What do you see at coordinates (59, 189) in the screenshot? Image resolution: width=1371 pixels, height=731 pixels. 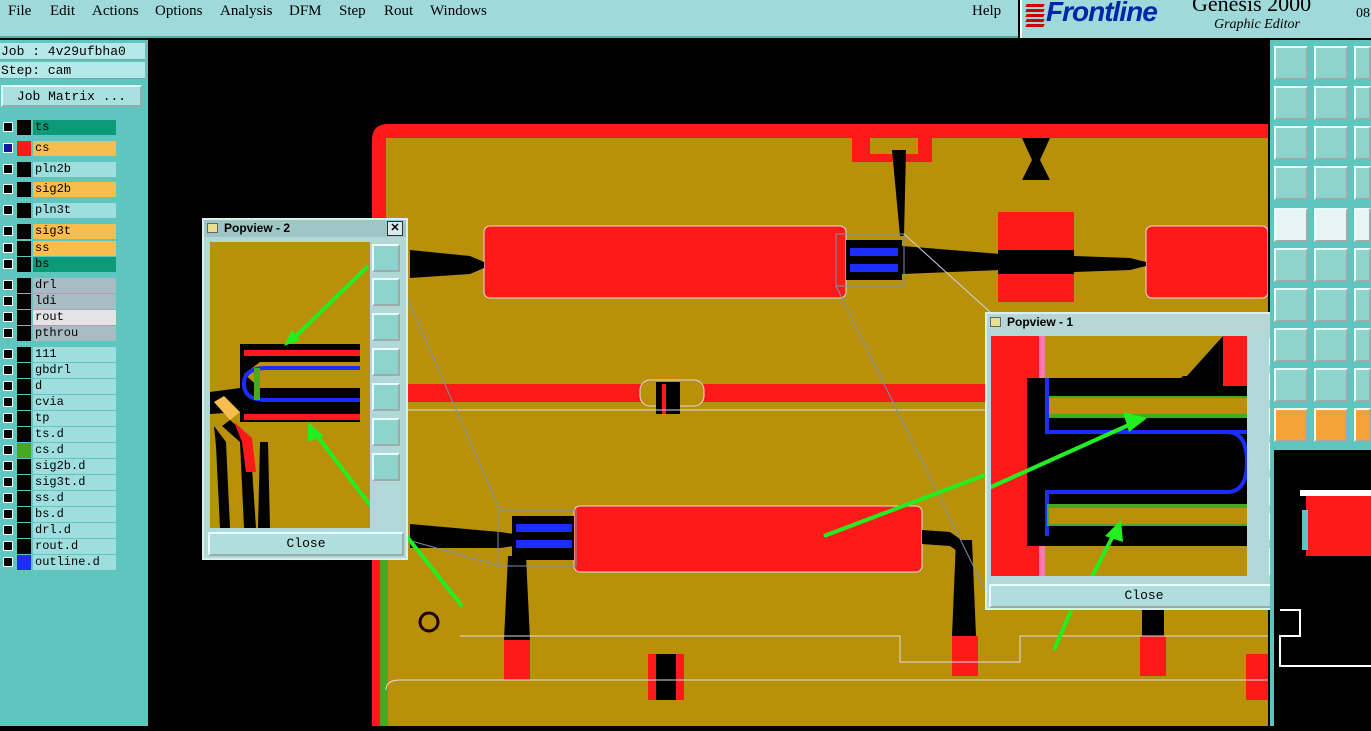 I see `layer-row: sig2b` at bounding box center [59, 189].